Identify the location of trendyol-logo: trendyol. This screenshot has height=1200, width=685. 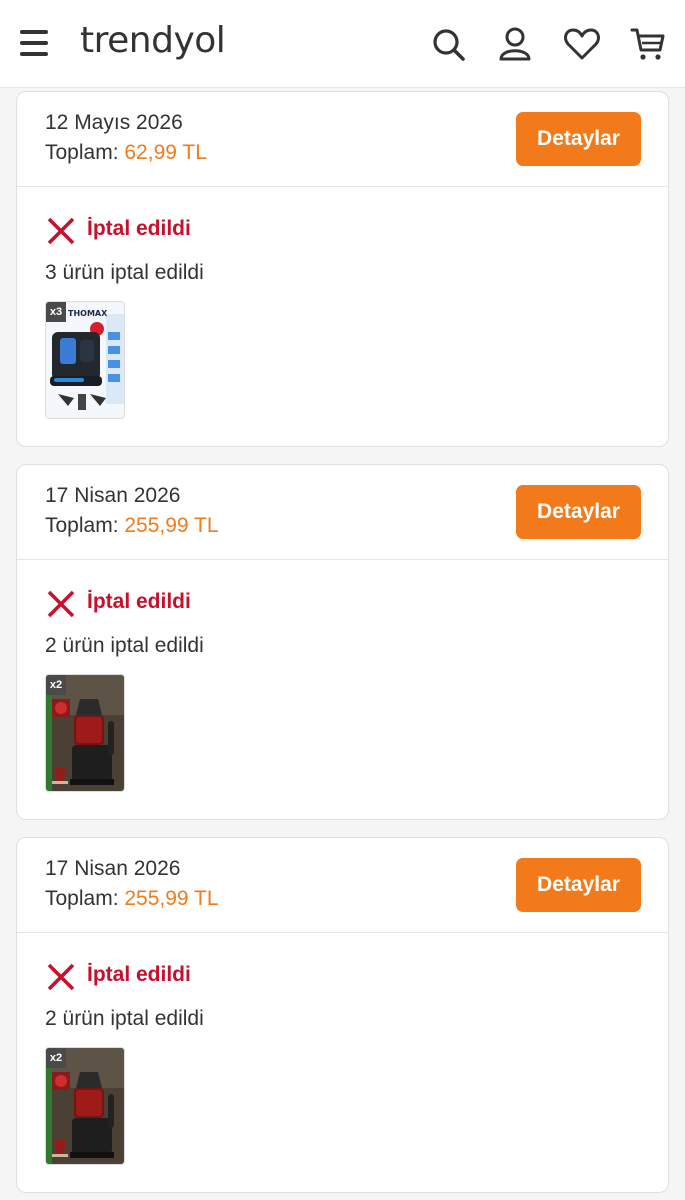
(153, 40).